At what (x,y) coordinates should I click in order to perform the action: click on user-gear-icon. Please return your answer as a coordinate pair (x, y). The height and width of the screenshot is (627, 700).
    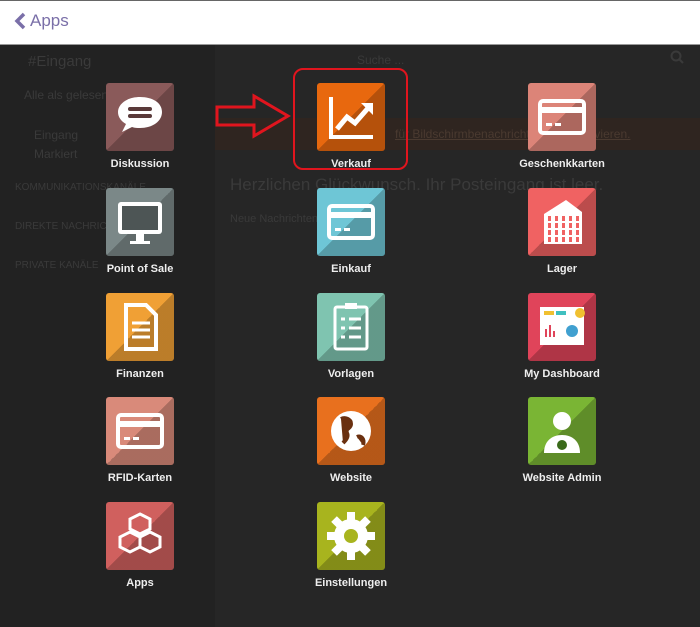
    Looking at the image, I should click on (562, 432).